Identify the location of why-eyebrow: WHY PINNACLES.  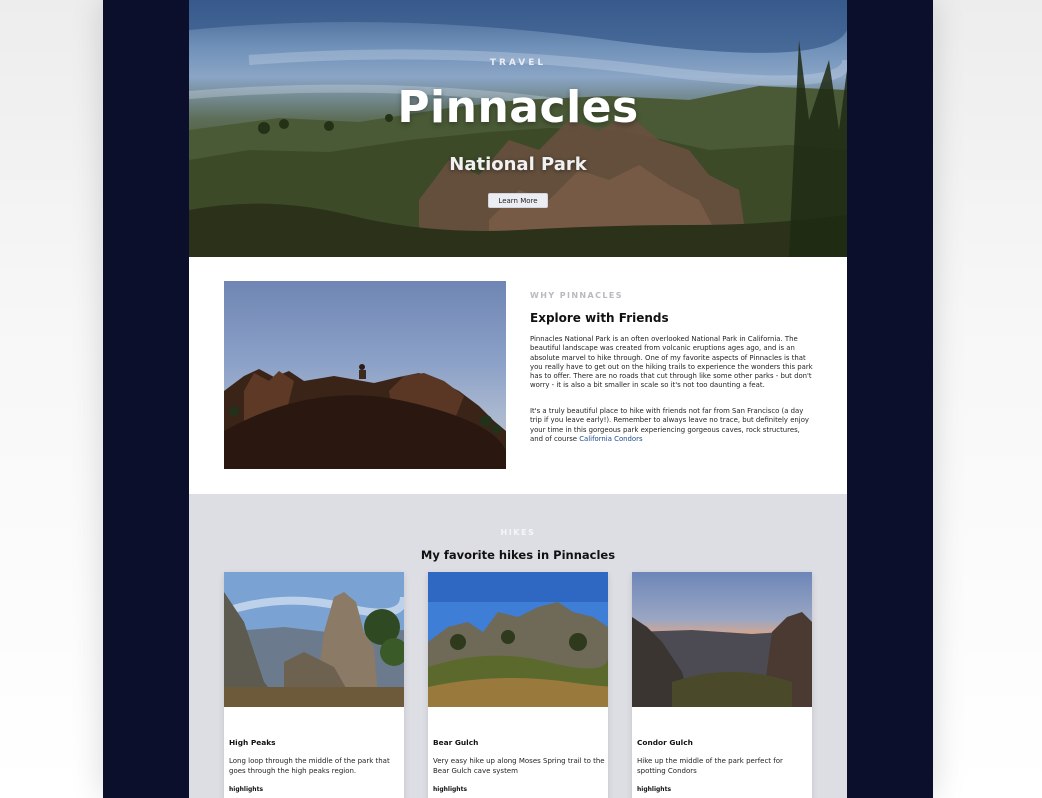
(576, 295).